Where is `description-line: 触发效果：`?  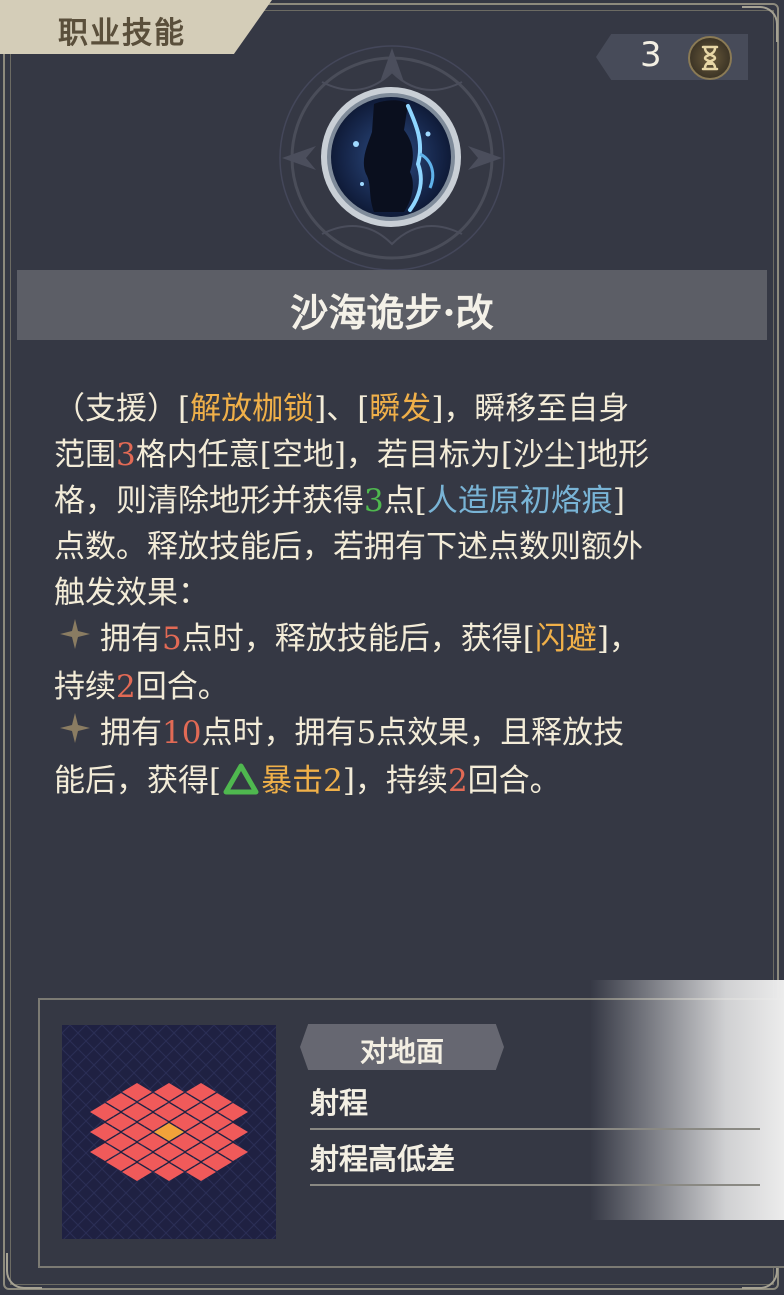
description-line: 触发效果： is located at coordinates (131, 593).